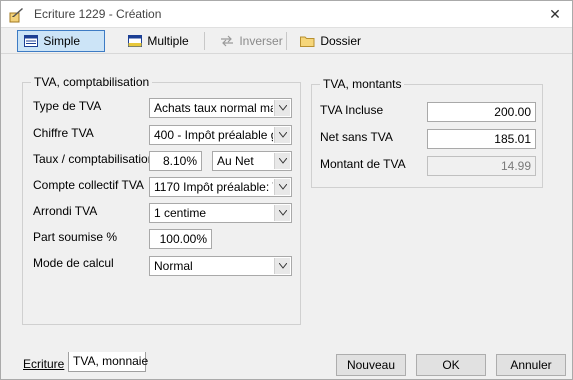 The image size is (573, 380). What do you see at coordinates (43, 365) in the screenshot?
I see `tab-ecriture: Ecriture` at bounding box center [43, 365].